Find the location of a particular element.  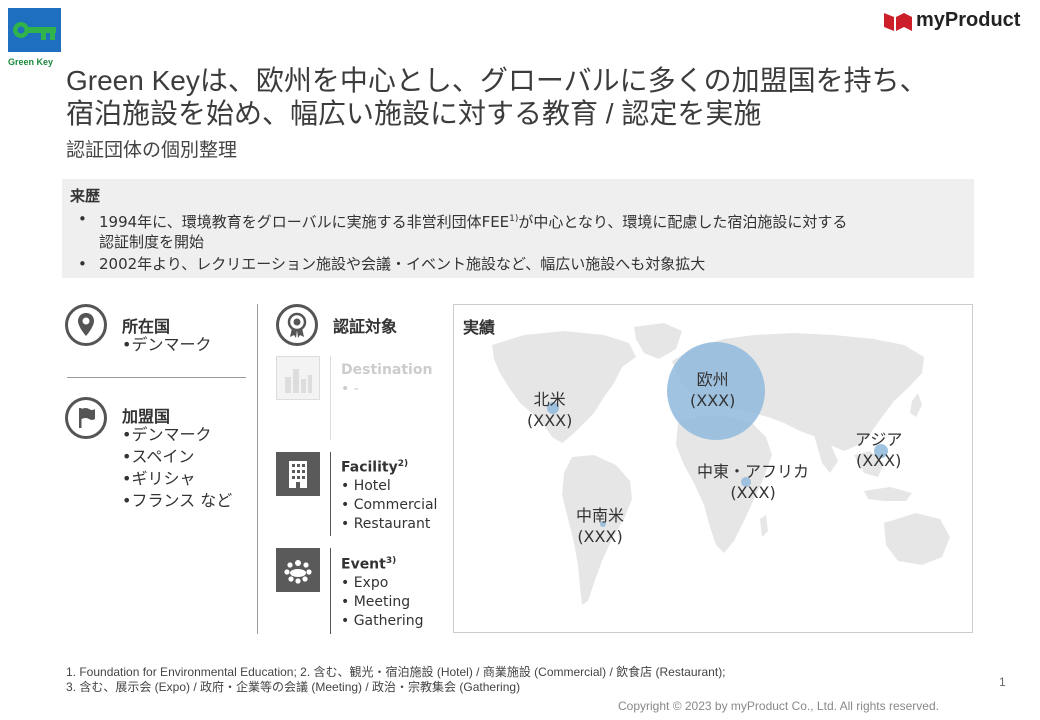

member-item: •ギリシャ is located at coordinates (159, 478).